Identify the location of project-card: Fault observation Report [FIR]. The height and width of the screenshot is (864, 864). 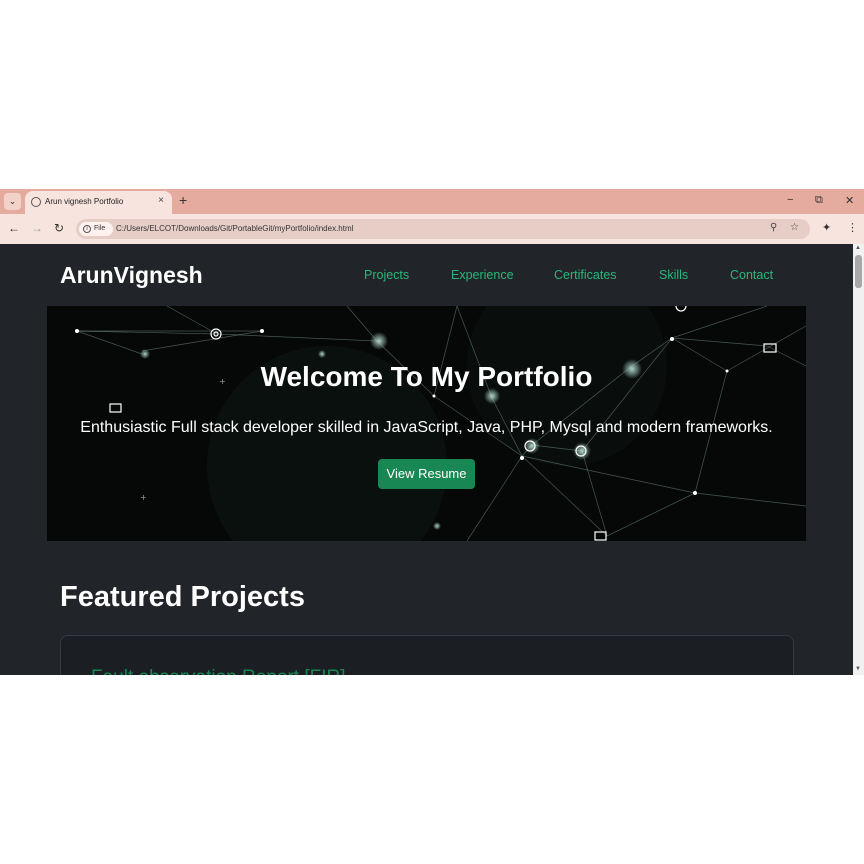
(427, 655).